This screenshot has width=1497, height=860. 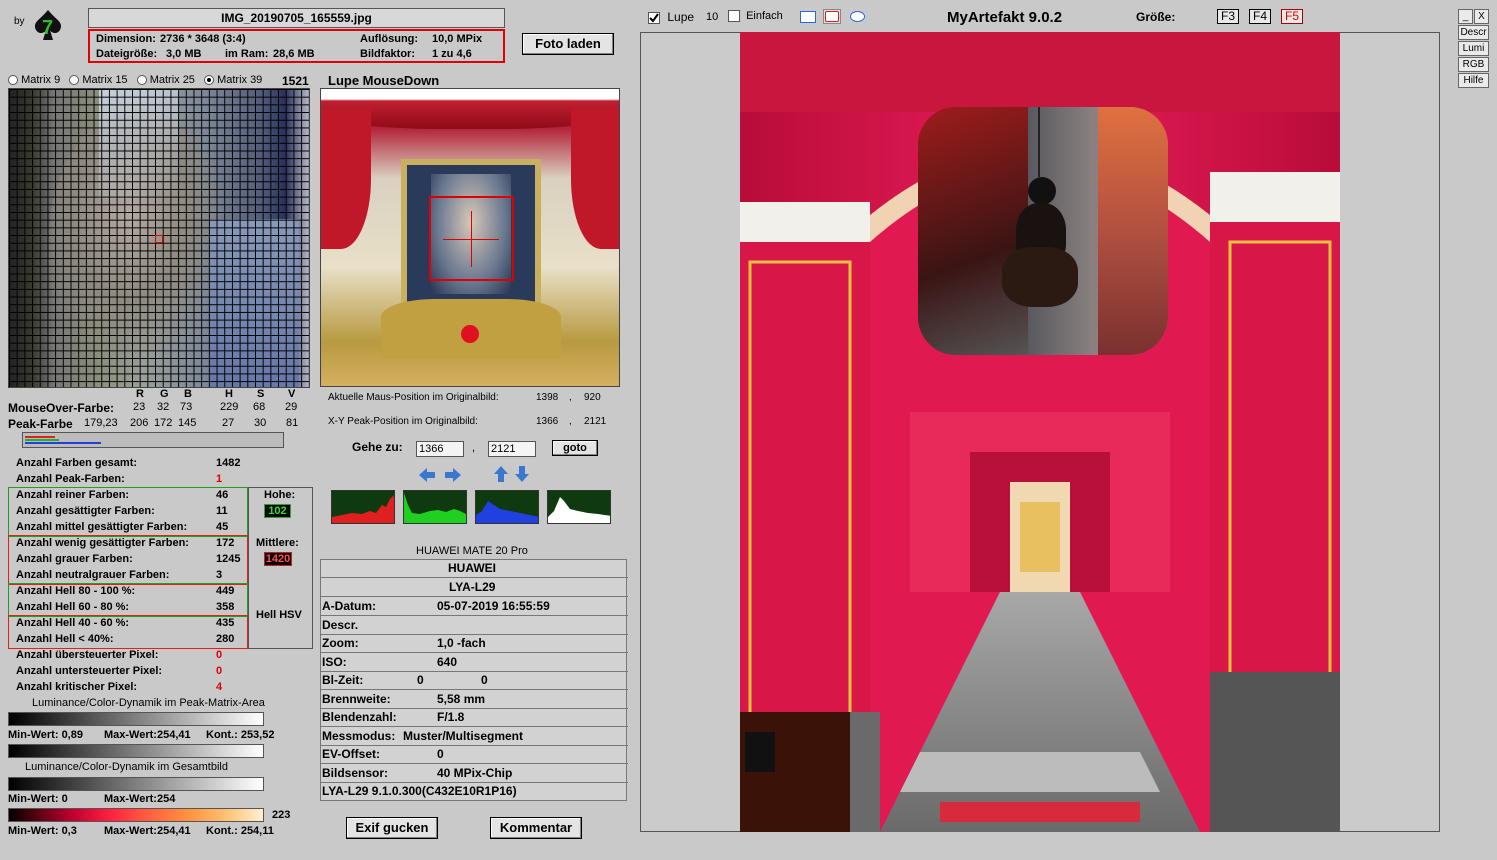 I want to click on dyn-peak-kont: Kont.: 253,52, so click(x=240, y=735).